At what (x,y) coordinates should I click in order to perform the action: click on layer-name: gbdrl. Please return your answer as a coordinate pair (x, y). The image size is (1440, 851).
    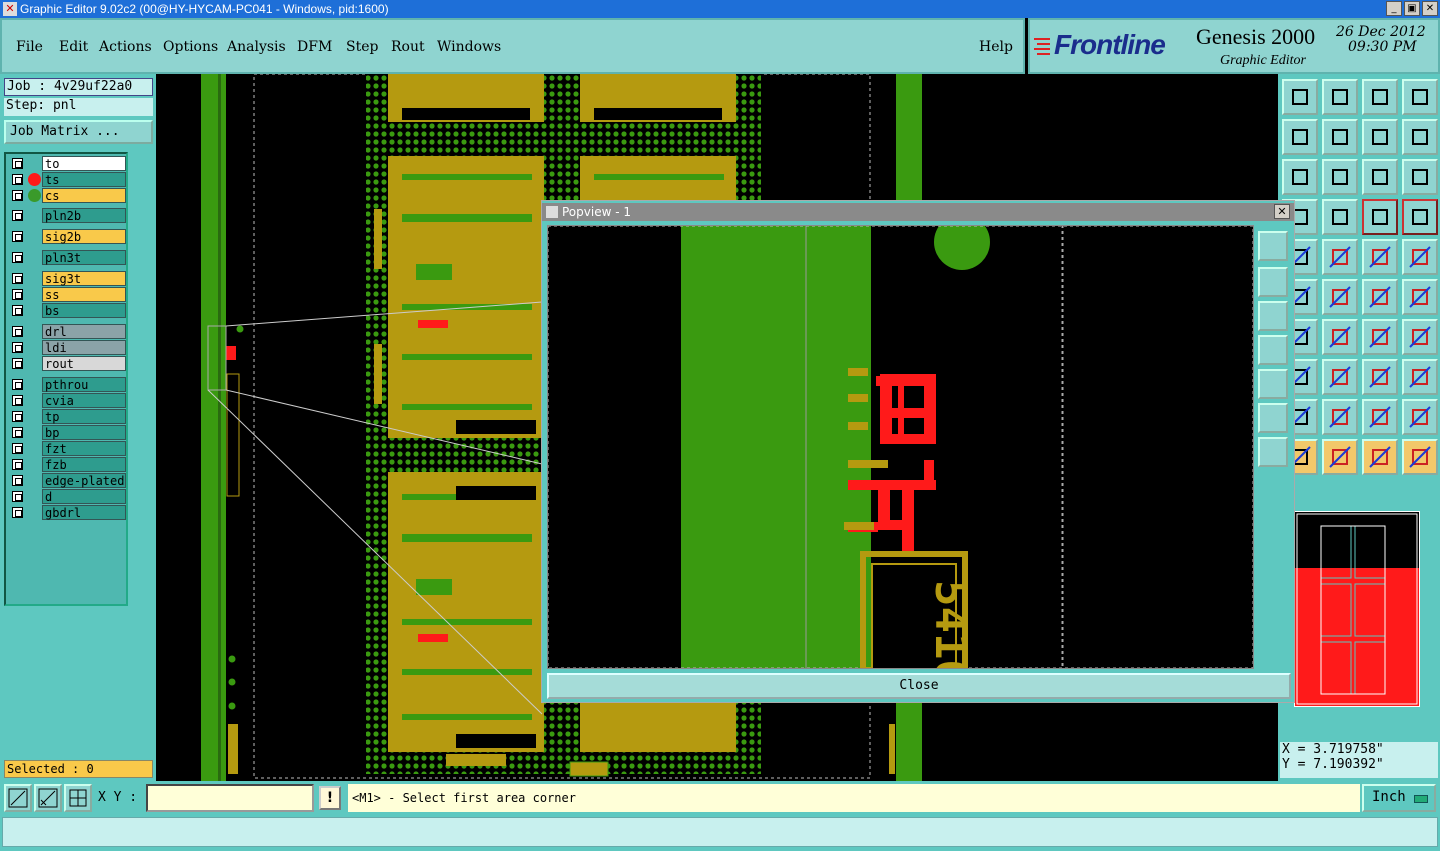
    Looking at the image, I should click on (84, 512).